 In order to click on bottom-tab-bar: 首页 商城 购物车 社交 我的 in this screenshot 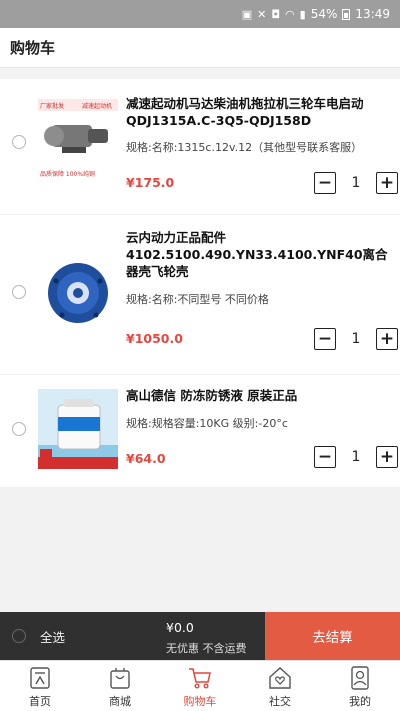, I will do `click(200, 685)`.